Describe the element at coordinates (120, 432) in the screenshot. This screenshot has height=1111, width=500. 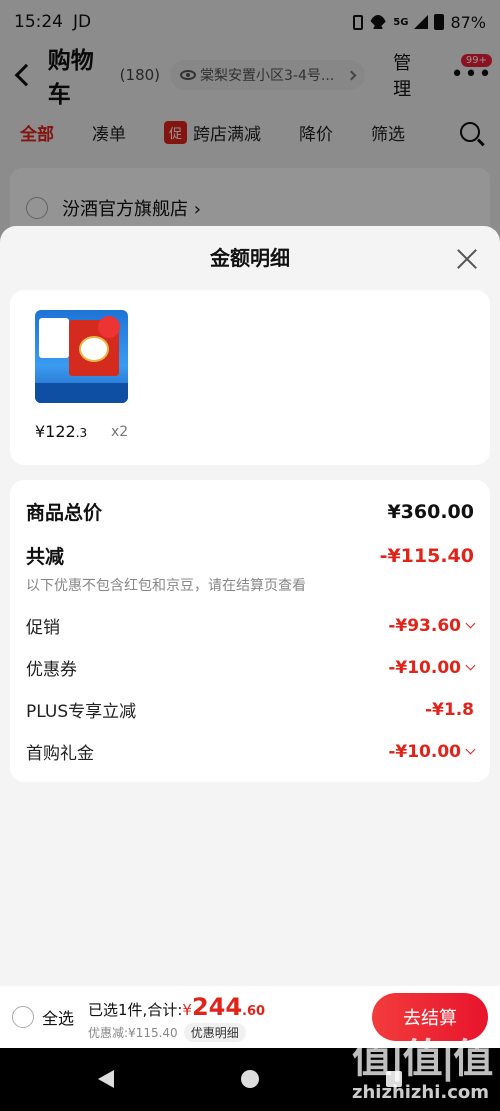
I see `product-quantity: x2` at that location.